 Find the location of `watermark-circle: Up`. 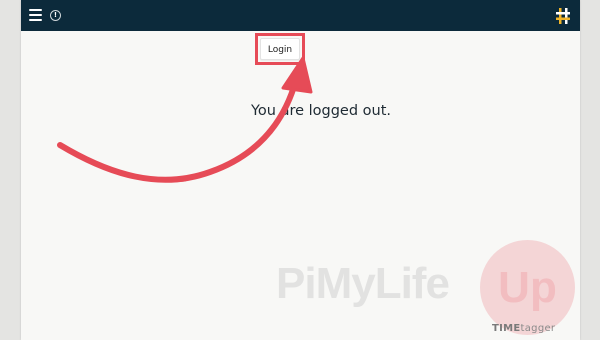

watermark-circle: Up is located at coordinates (527, 287).